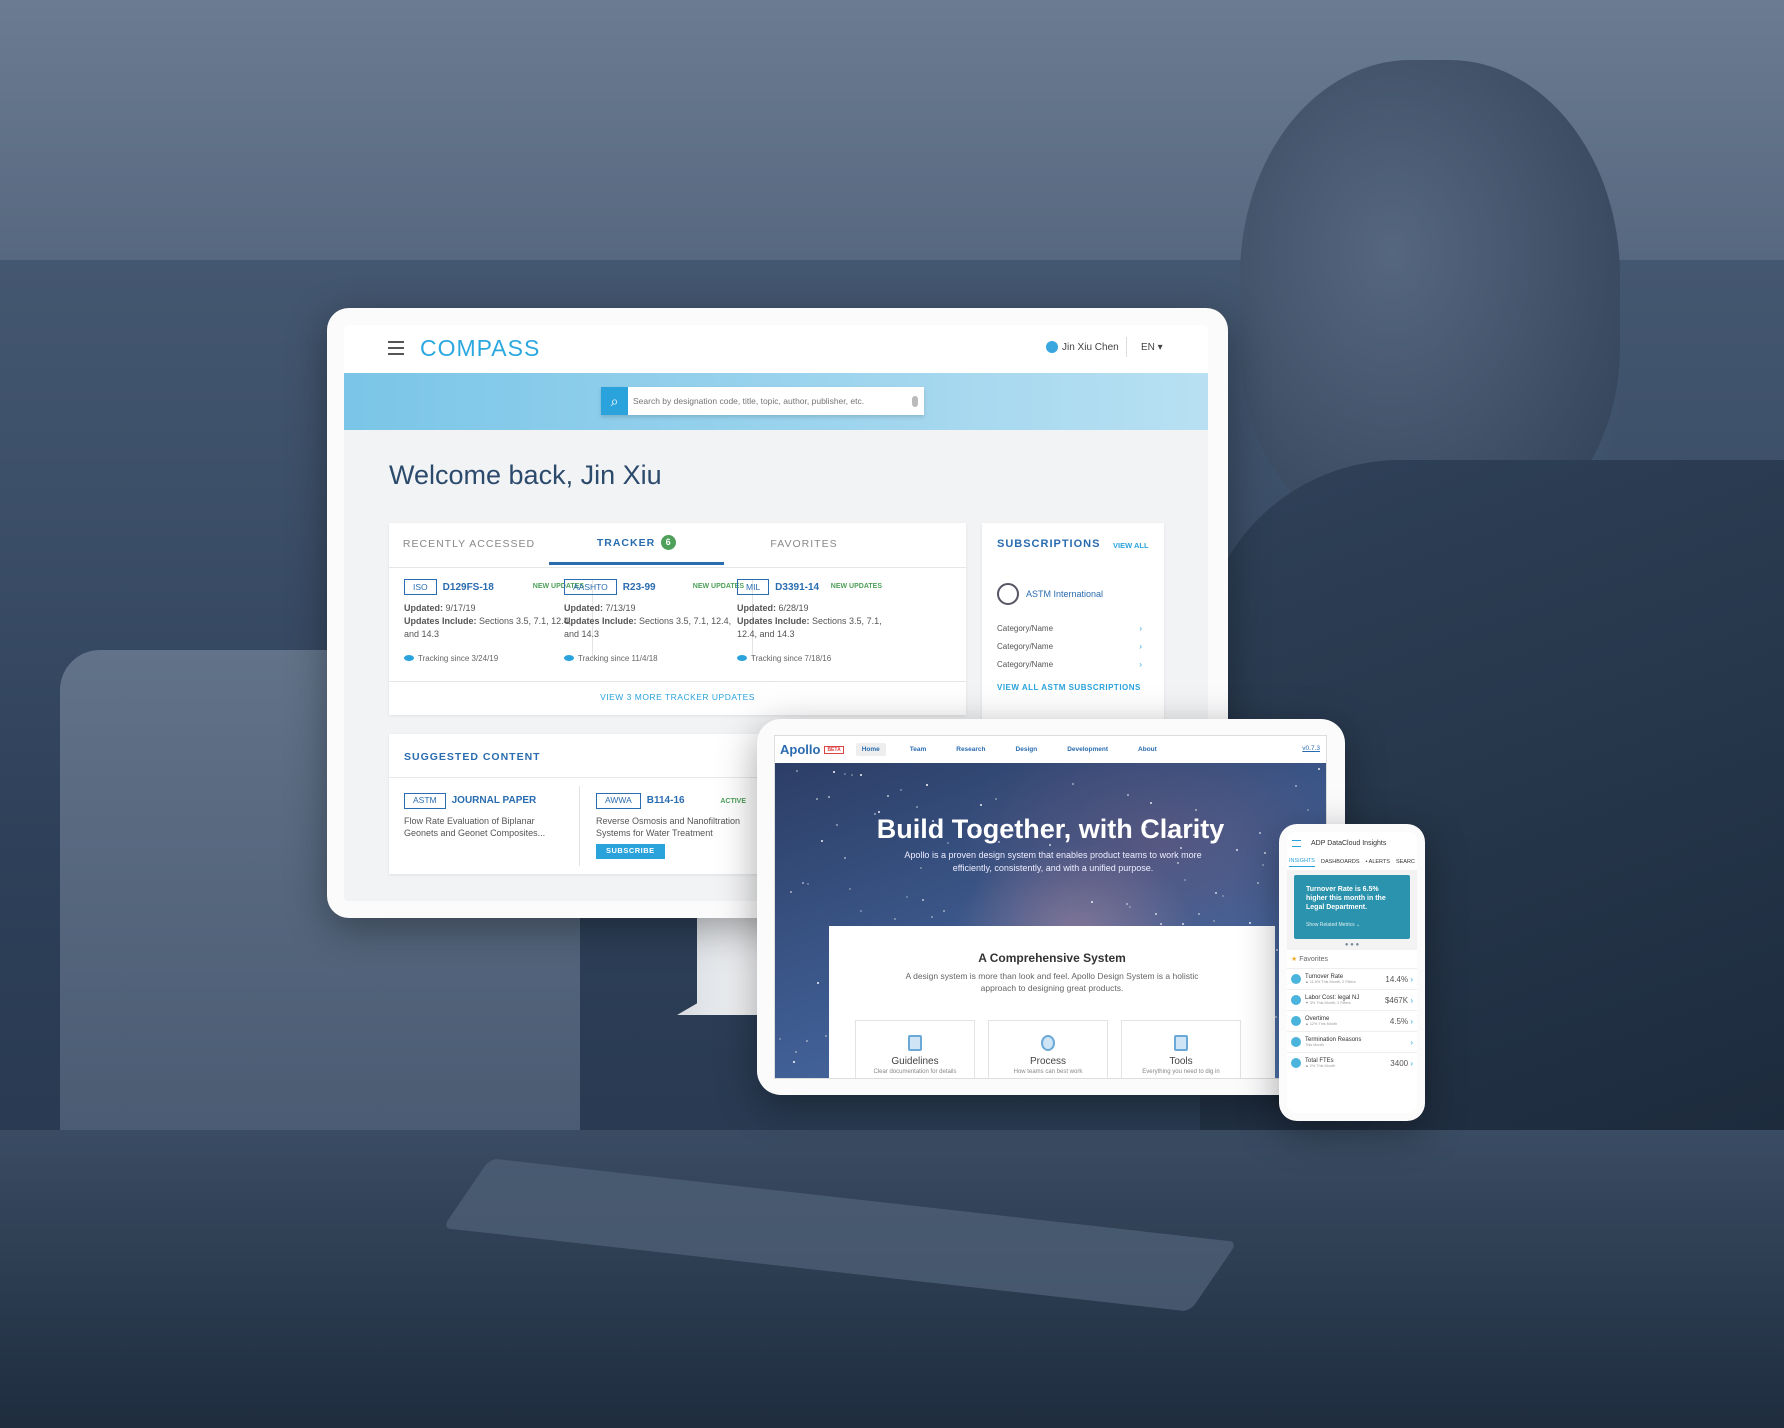 The width and height of the screenshot is (1784, 1428). I want to click on view-all-astm-link: VIEW ALL ASTM SUBSCRIPTIONS, so click(1069, 687).